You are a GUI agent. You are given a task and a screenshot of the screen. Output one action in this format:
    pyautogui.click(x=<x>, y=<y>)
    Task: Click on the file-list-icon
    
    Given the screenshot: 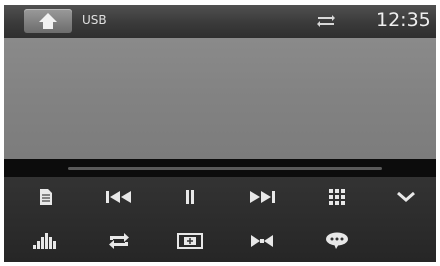 What is the action you would take?
    pyautogui.click(x=46, y=197)
    